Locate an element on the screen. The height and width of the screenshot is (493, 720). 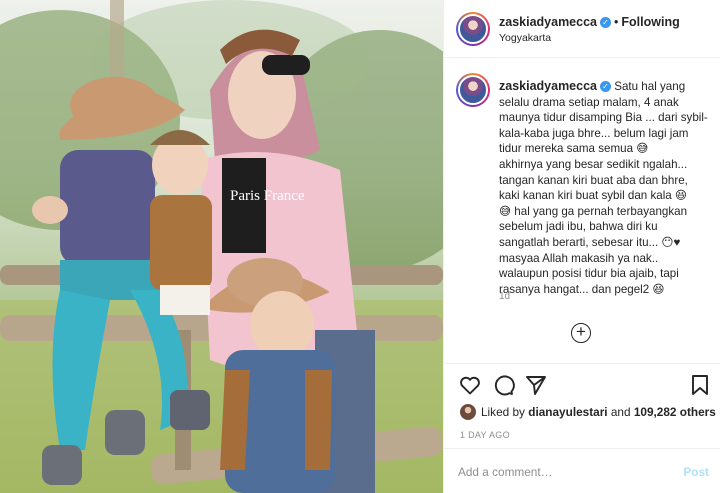
caption-username: zaskiadyamecca is located at coordinates (548, 86).